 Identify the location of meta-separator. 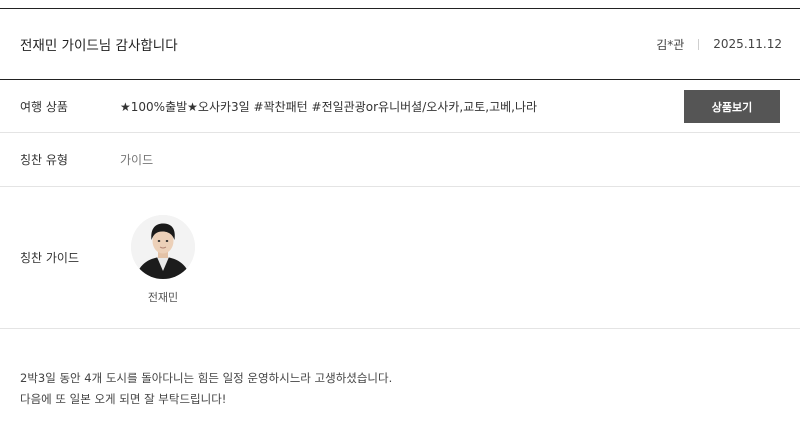
(699, 44).